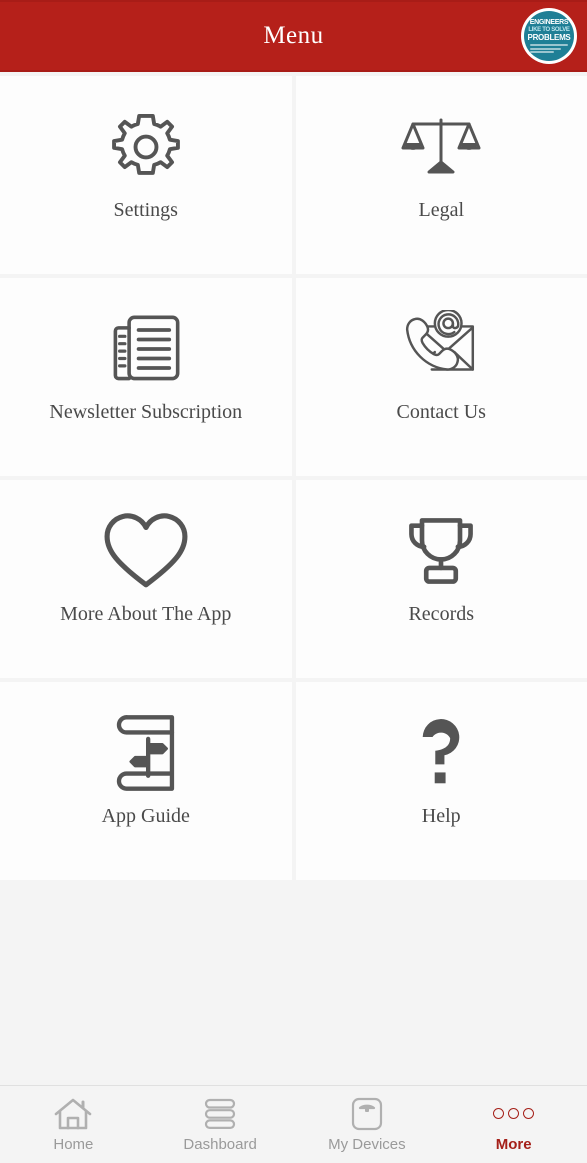 The height and width of the screenshot is (1163, 587). I want to click on engineers-badge-logo: ENGINEERS LIKE TO SOLVE PROBLEMS, so click(549, 36).